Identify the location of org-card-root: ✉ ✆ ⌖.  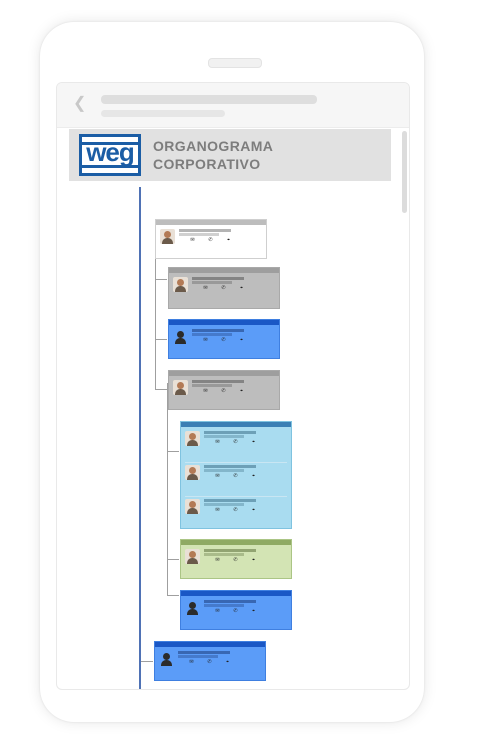
(211, 239).